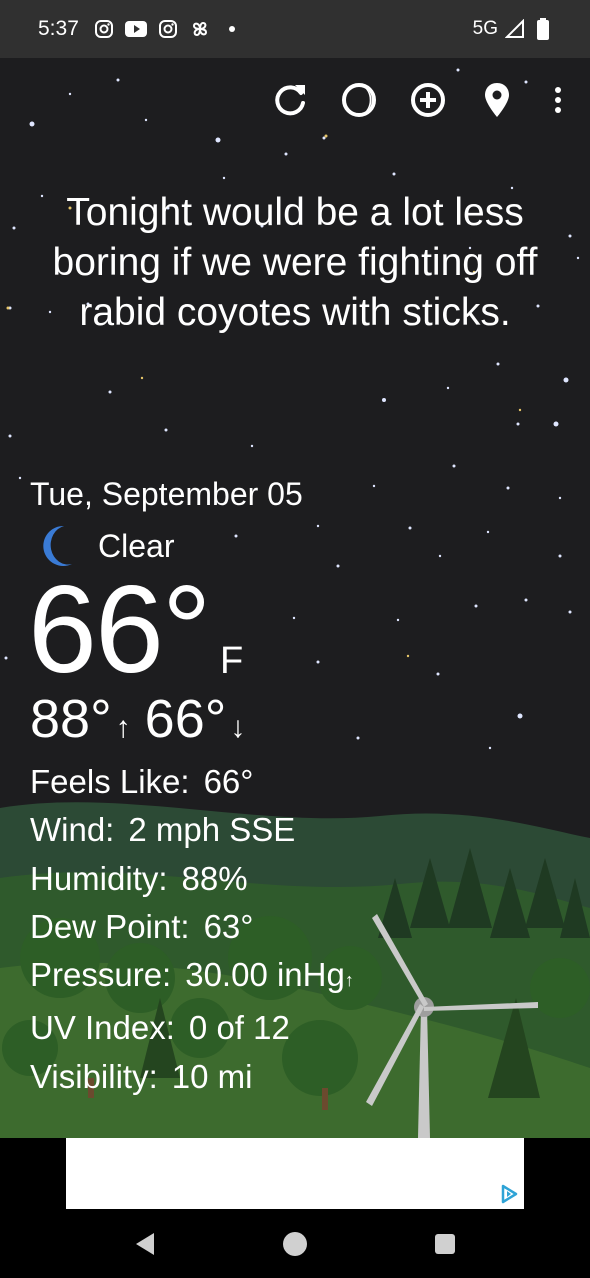 The width and height of the screenshot is (590, 1278). I want to click on refresh-button, so click(290, 100).